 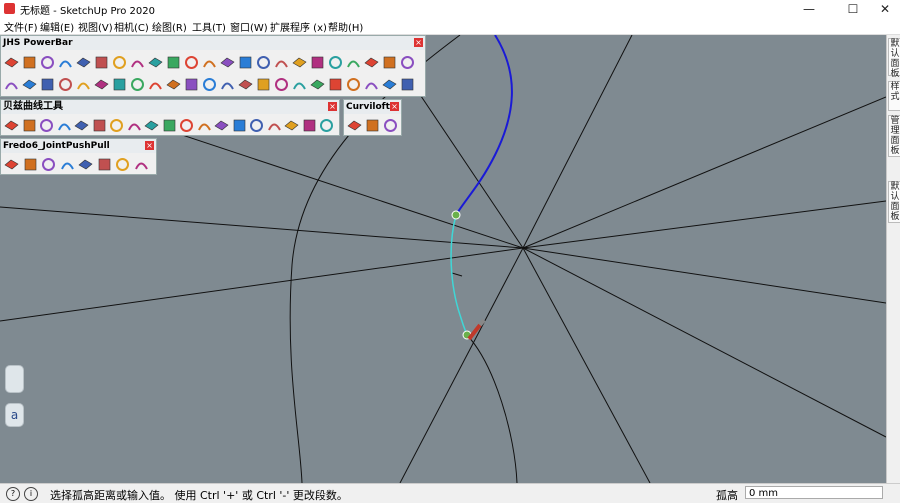 I want to click on measurements-input: 0 mm, so click(x=814, y=492).